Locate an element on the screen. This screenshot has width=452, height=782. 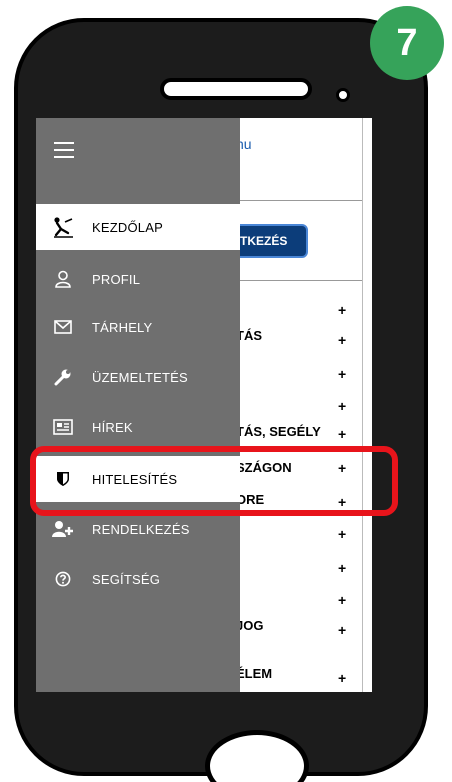
menu-item-tarhely: TÁRHELY is located at coordinates (138, 327).